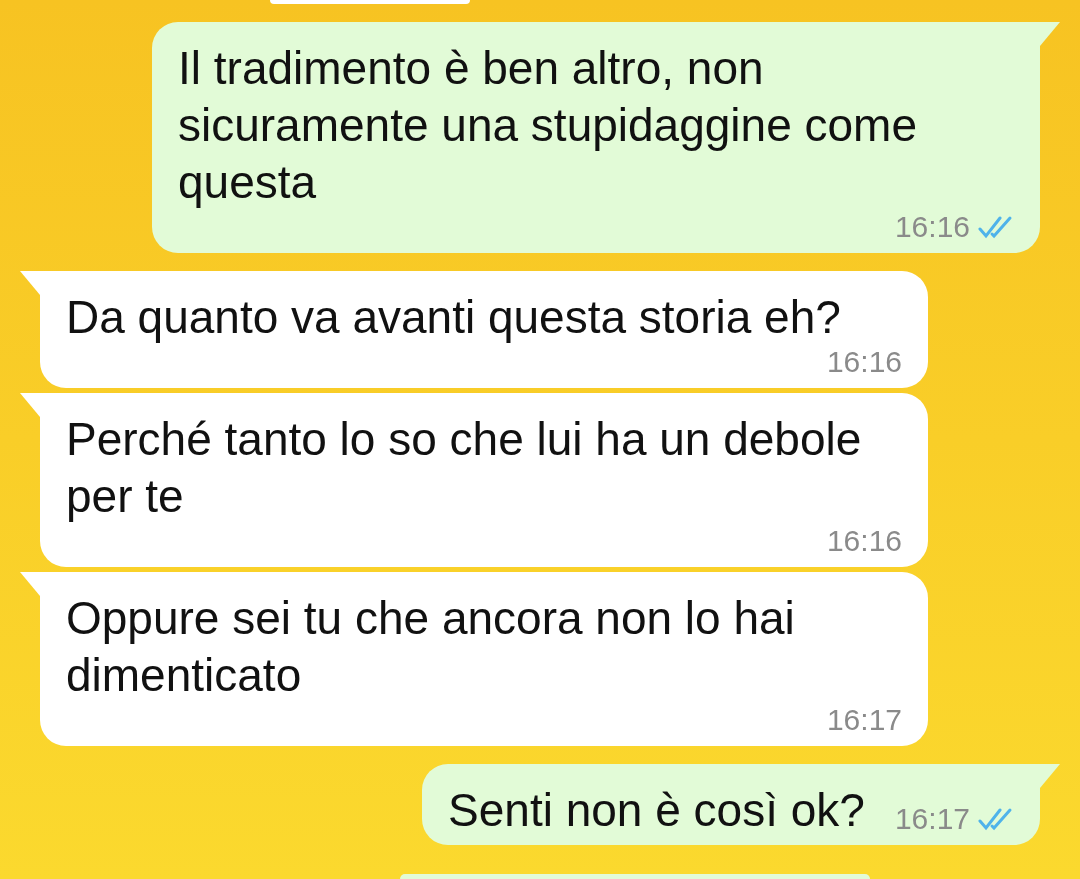 The height and width of the screenshot is (879, 1080). Describe the element at coordinates (464, 468) in the screenshot. I see `message-text: Perché tanto lo so che lui ha un debole per te` at that location.